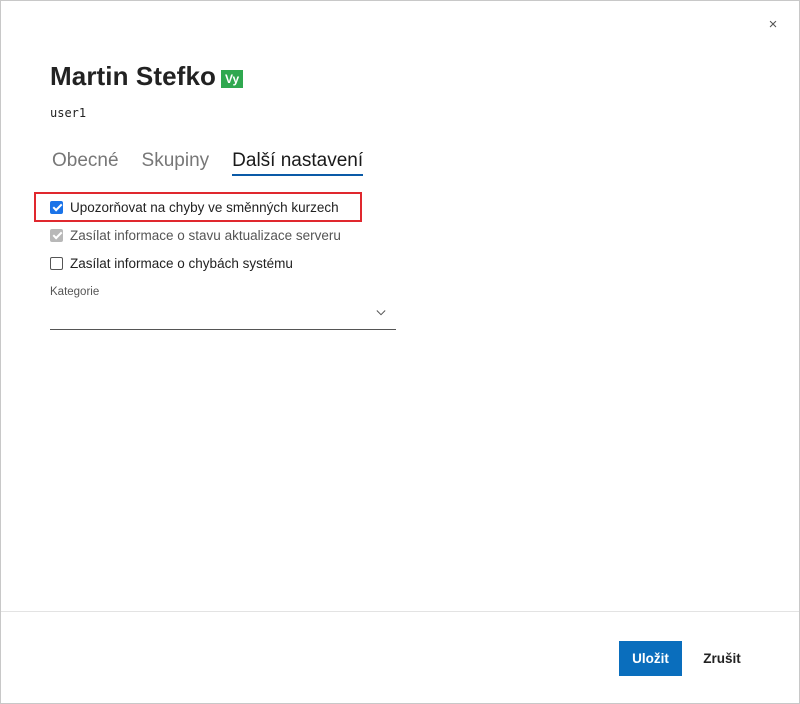 The width and height of the screenshot is (800, 704). I want to click on category-field: Kategorie, so click(223, 308).